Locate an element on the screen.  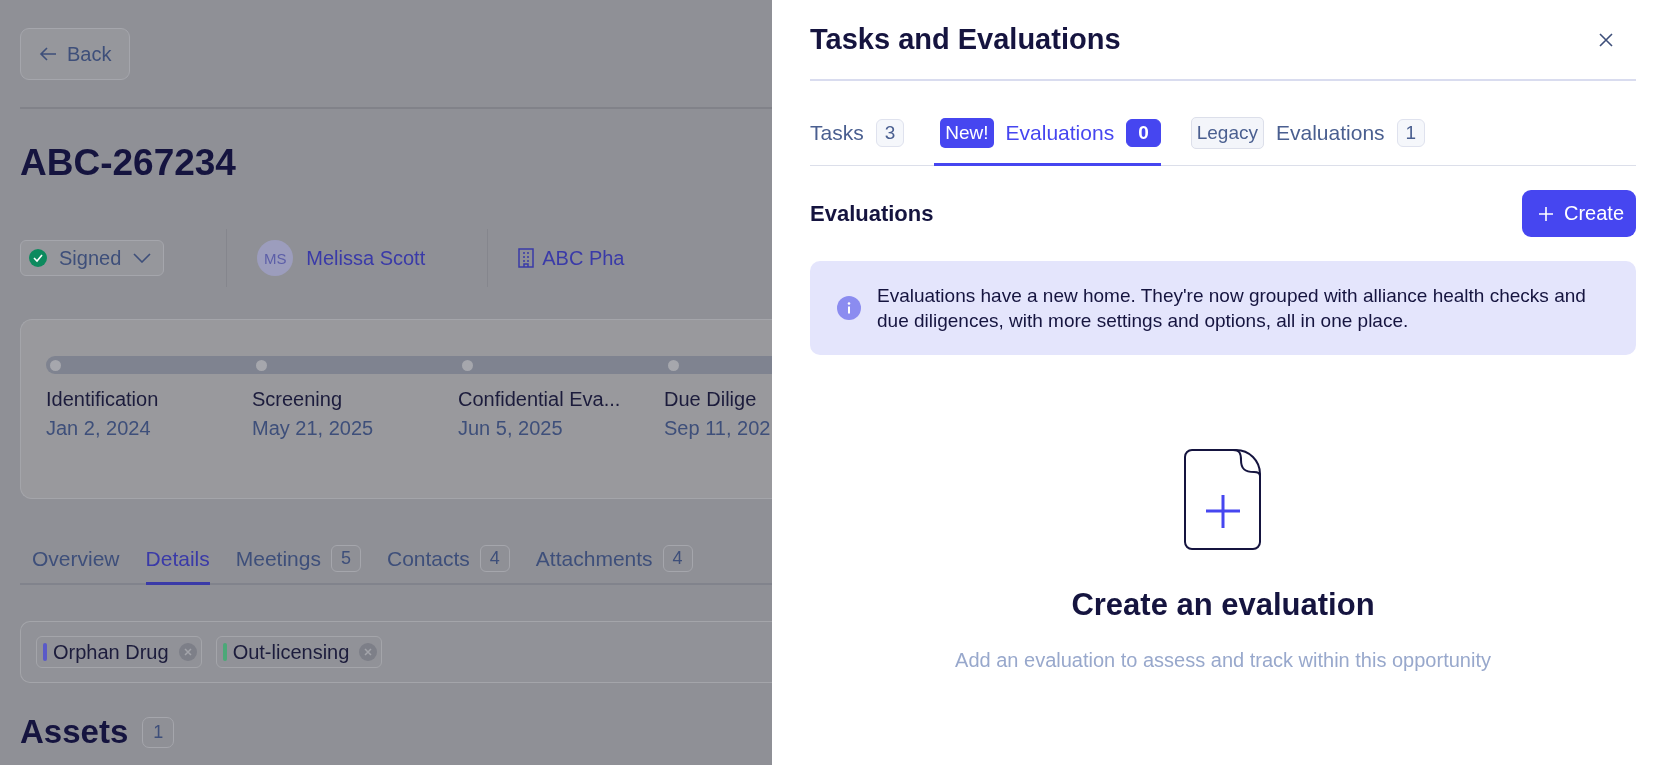
create-button: Create is located at coordinates (1578, 213).